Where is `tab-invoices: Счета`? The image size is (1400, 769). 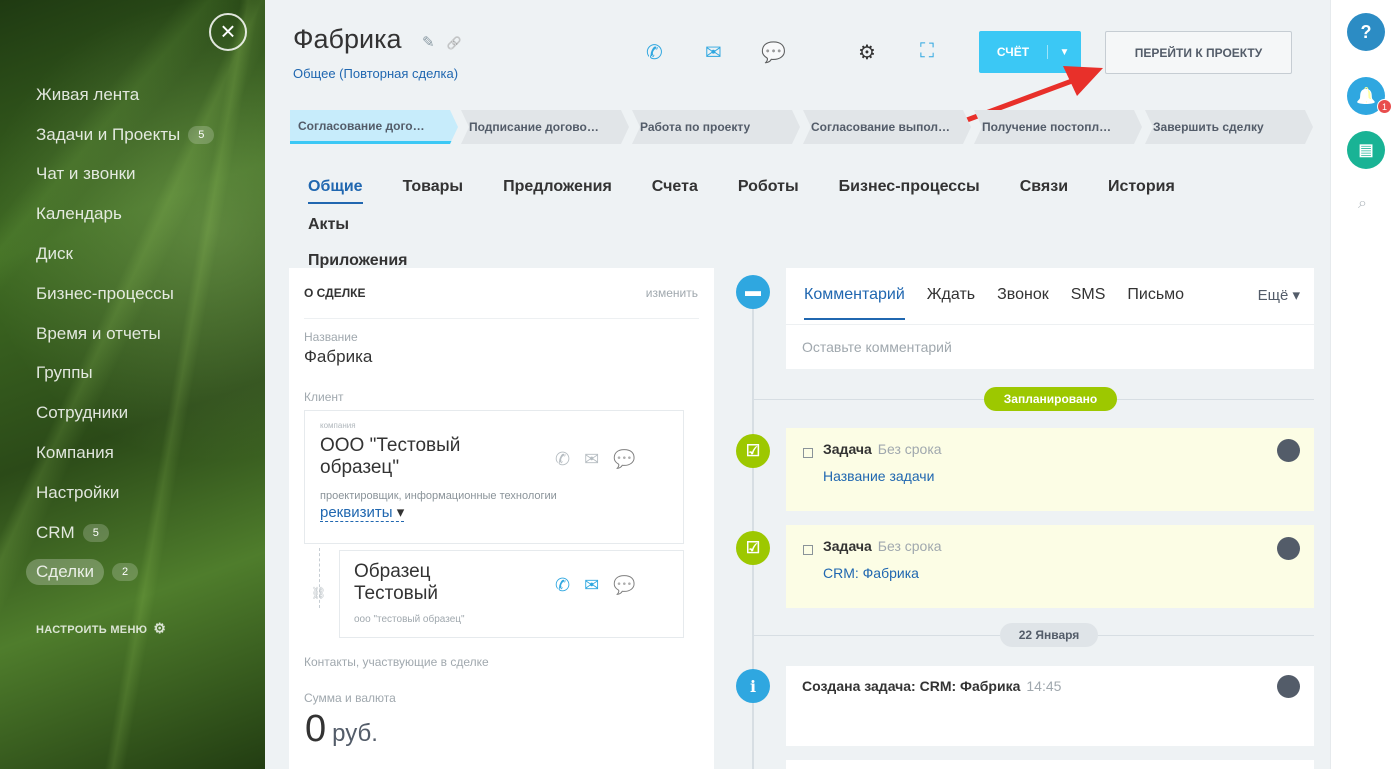 tab-invoices: Счета is located at coordinates (675, 191).